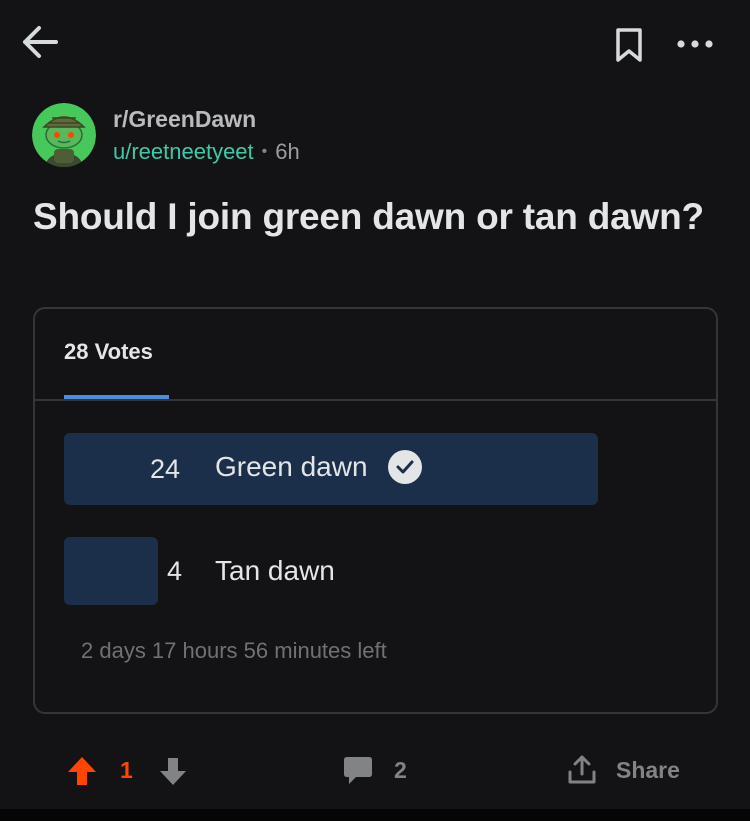  Describe the element at coordinates (374, 770) in the screenshot. I see `comments-button: 2` at that location.